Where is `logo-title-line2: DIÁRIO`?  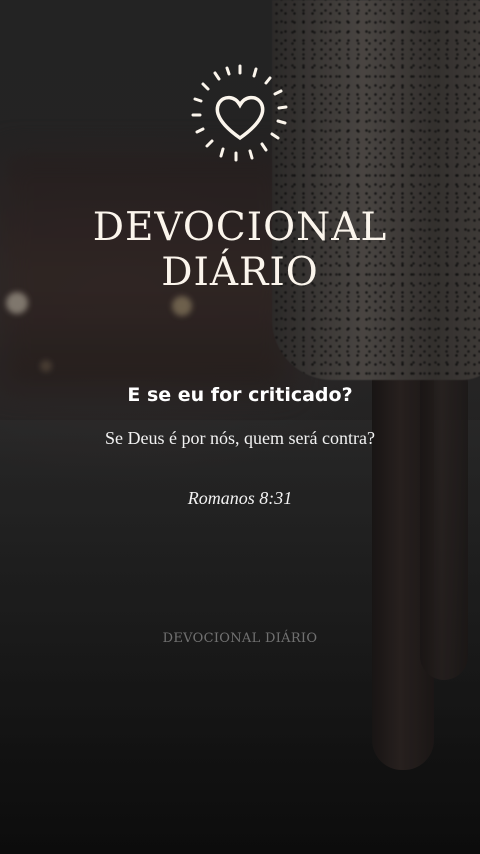 logo-title-line2: DIÁRIO is located at coordinates (240, 272).